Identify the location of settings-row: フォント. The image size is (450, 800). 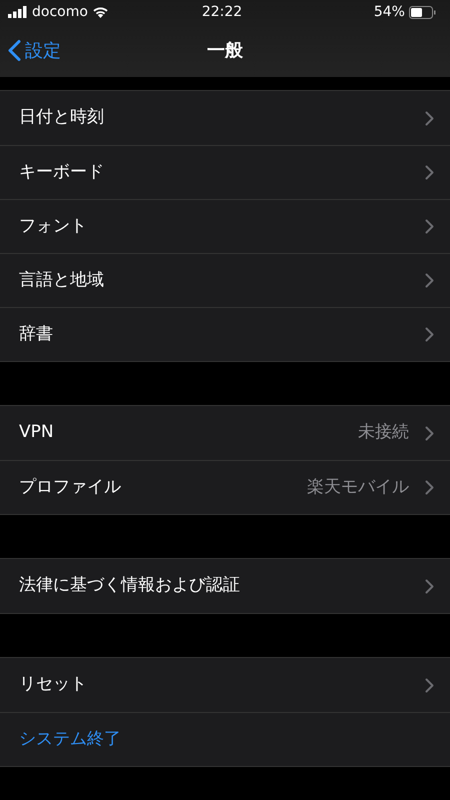
(225, 226).